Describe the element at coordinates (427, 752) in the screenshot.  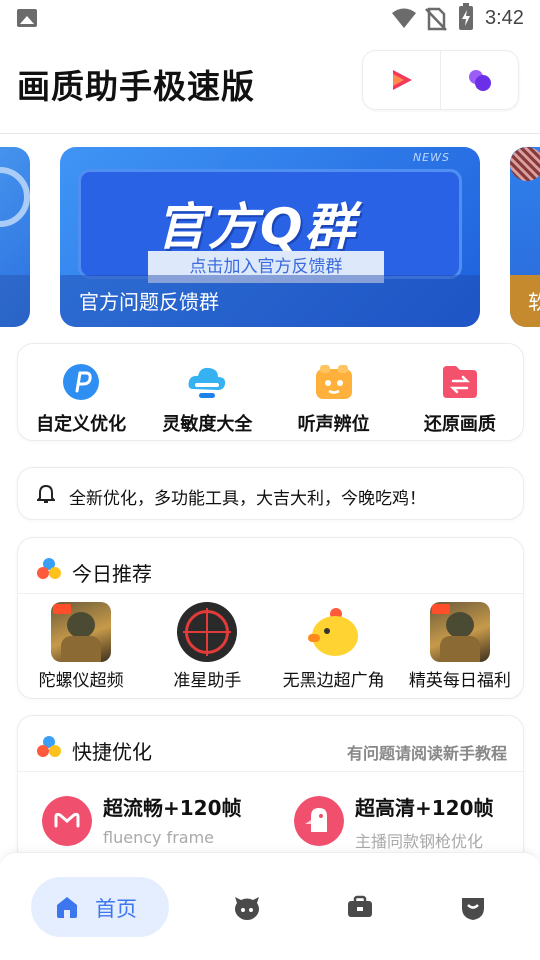
I see `tutorial-link: 有问题请阅读新手教程` at that location.